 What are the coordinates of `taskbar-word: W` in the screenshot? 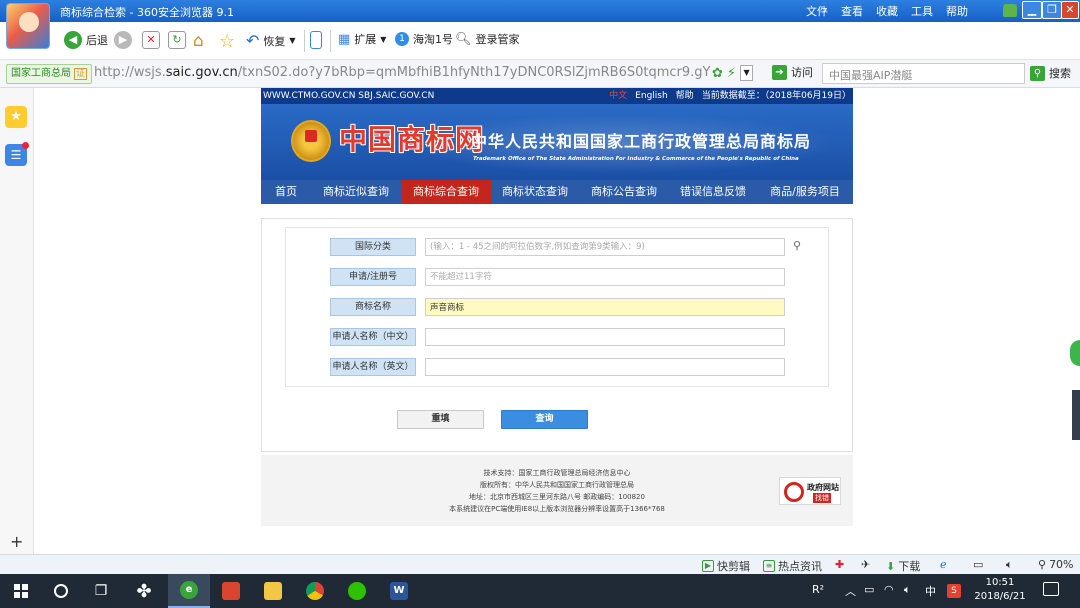 It's located at (399, 591).